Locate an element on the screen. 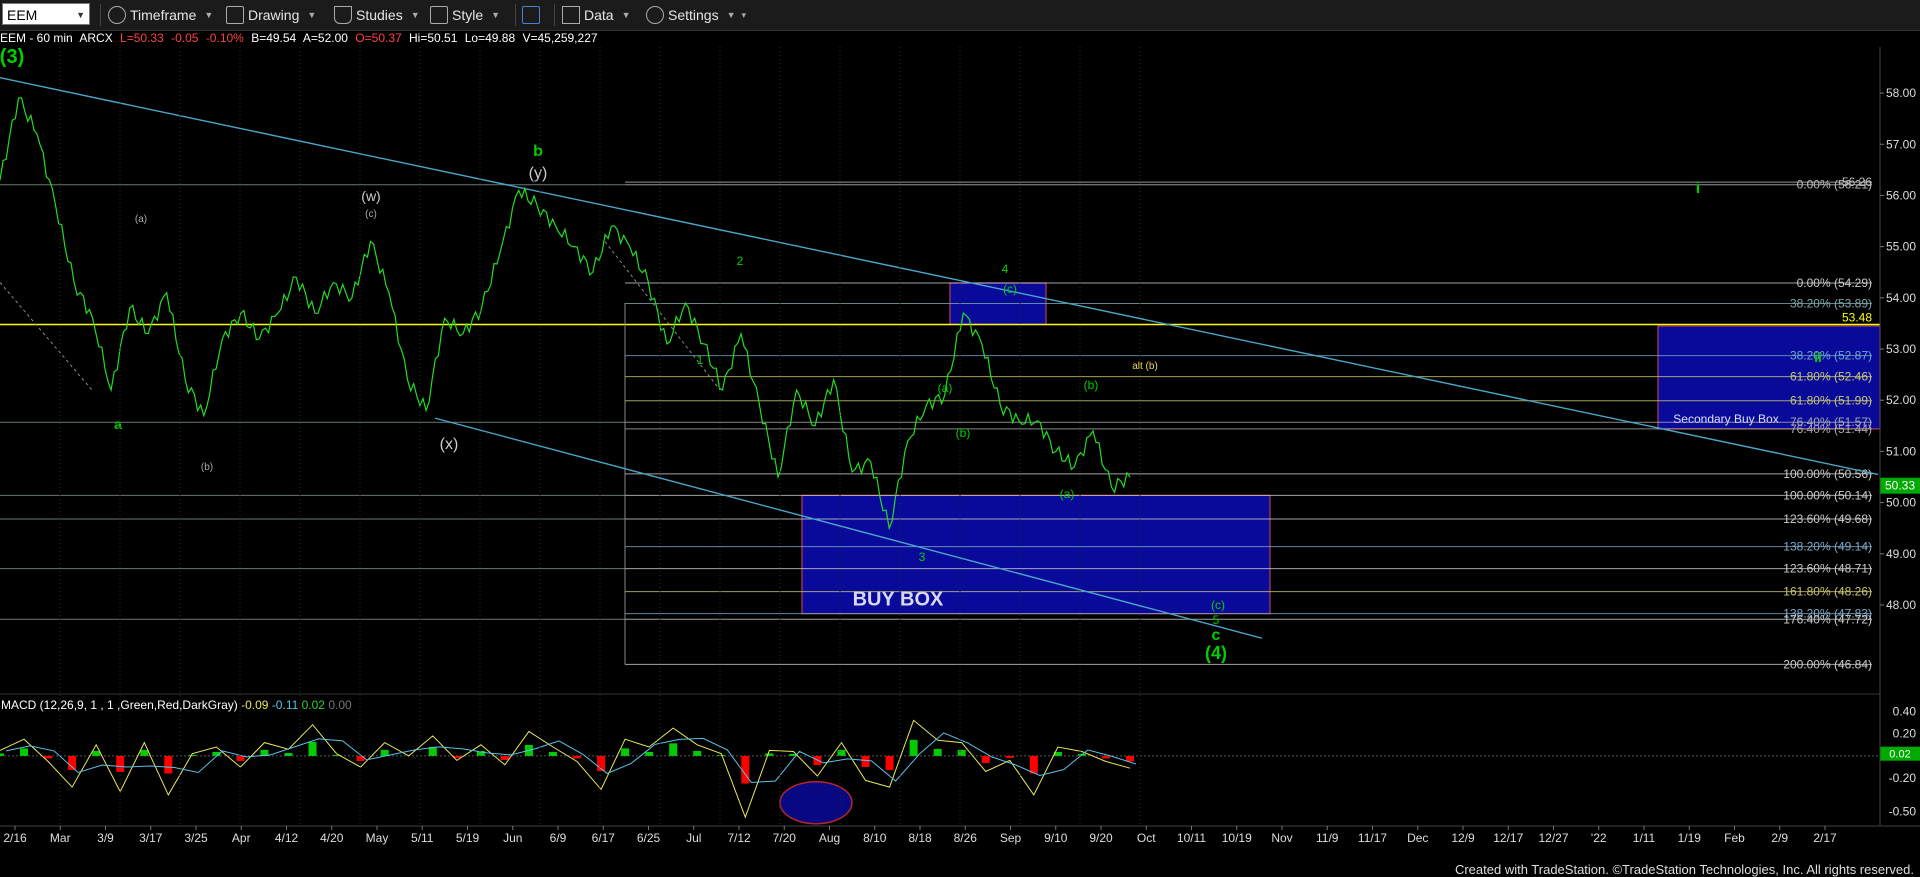 The width and height of the screenshot is (1920, 877). status-change: -0.05 is located at coordinates (185, 38).